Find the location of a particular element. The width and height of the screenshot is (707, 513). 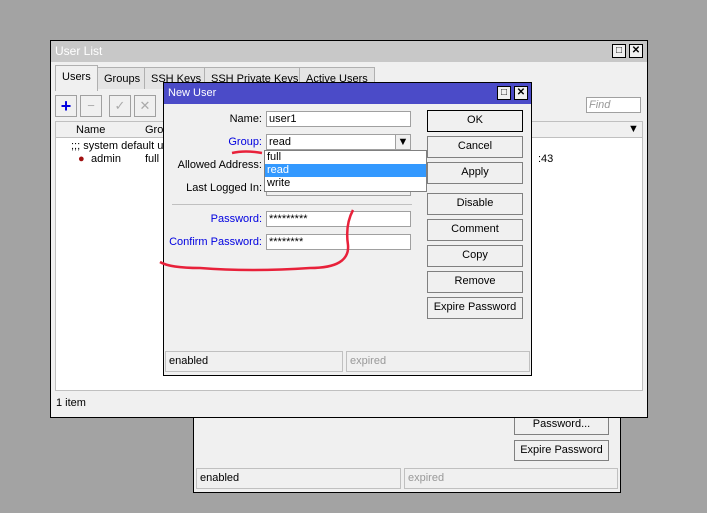

password-circle-mark is located at coordinates (257, 240).